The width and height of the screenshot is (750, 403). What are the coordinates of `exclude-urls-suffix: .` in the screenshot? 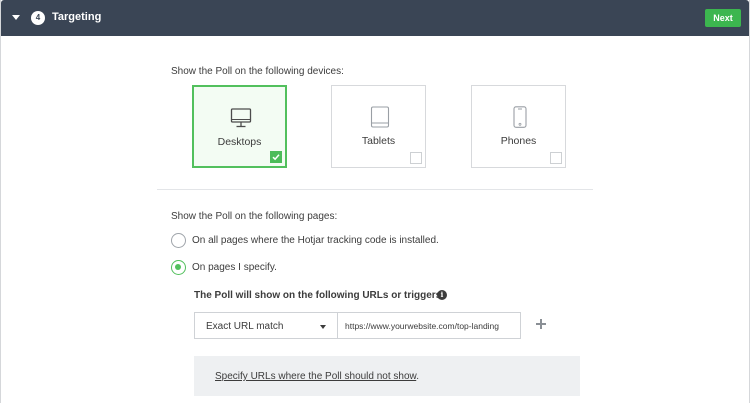 It's located at (418, 376).